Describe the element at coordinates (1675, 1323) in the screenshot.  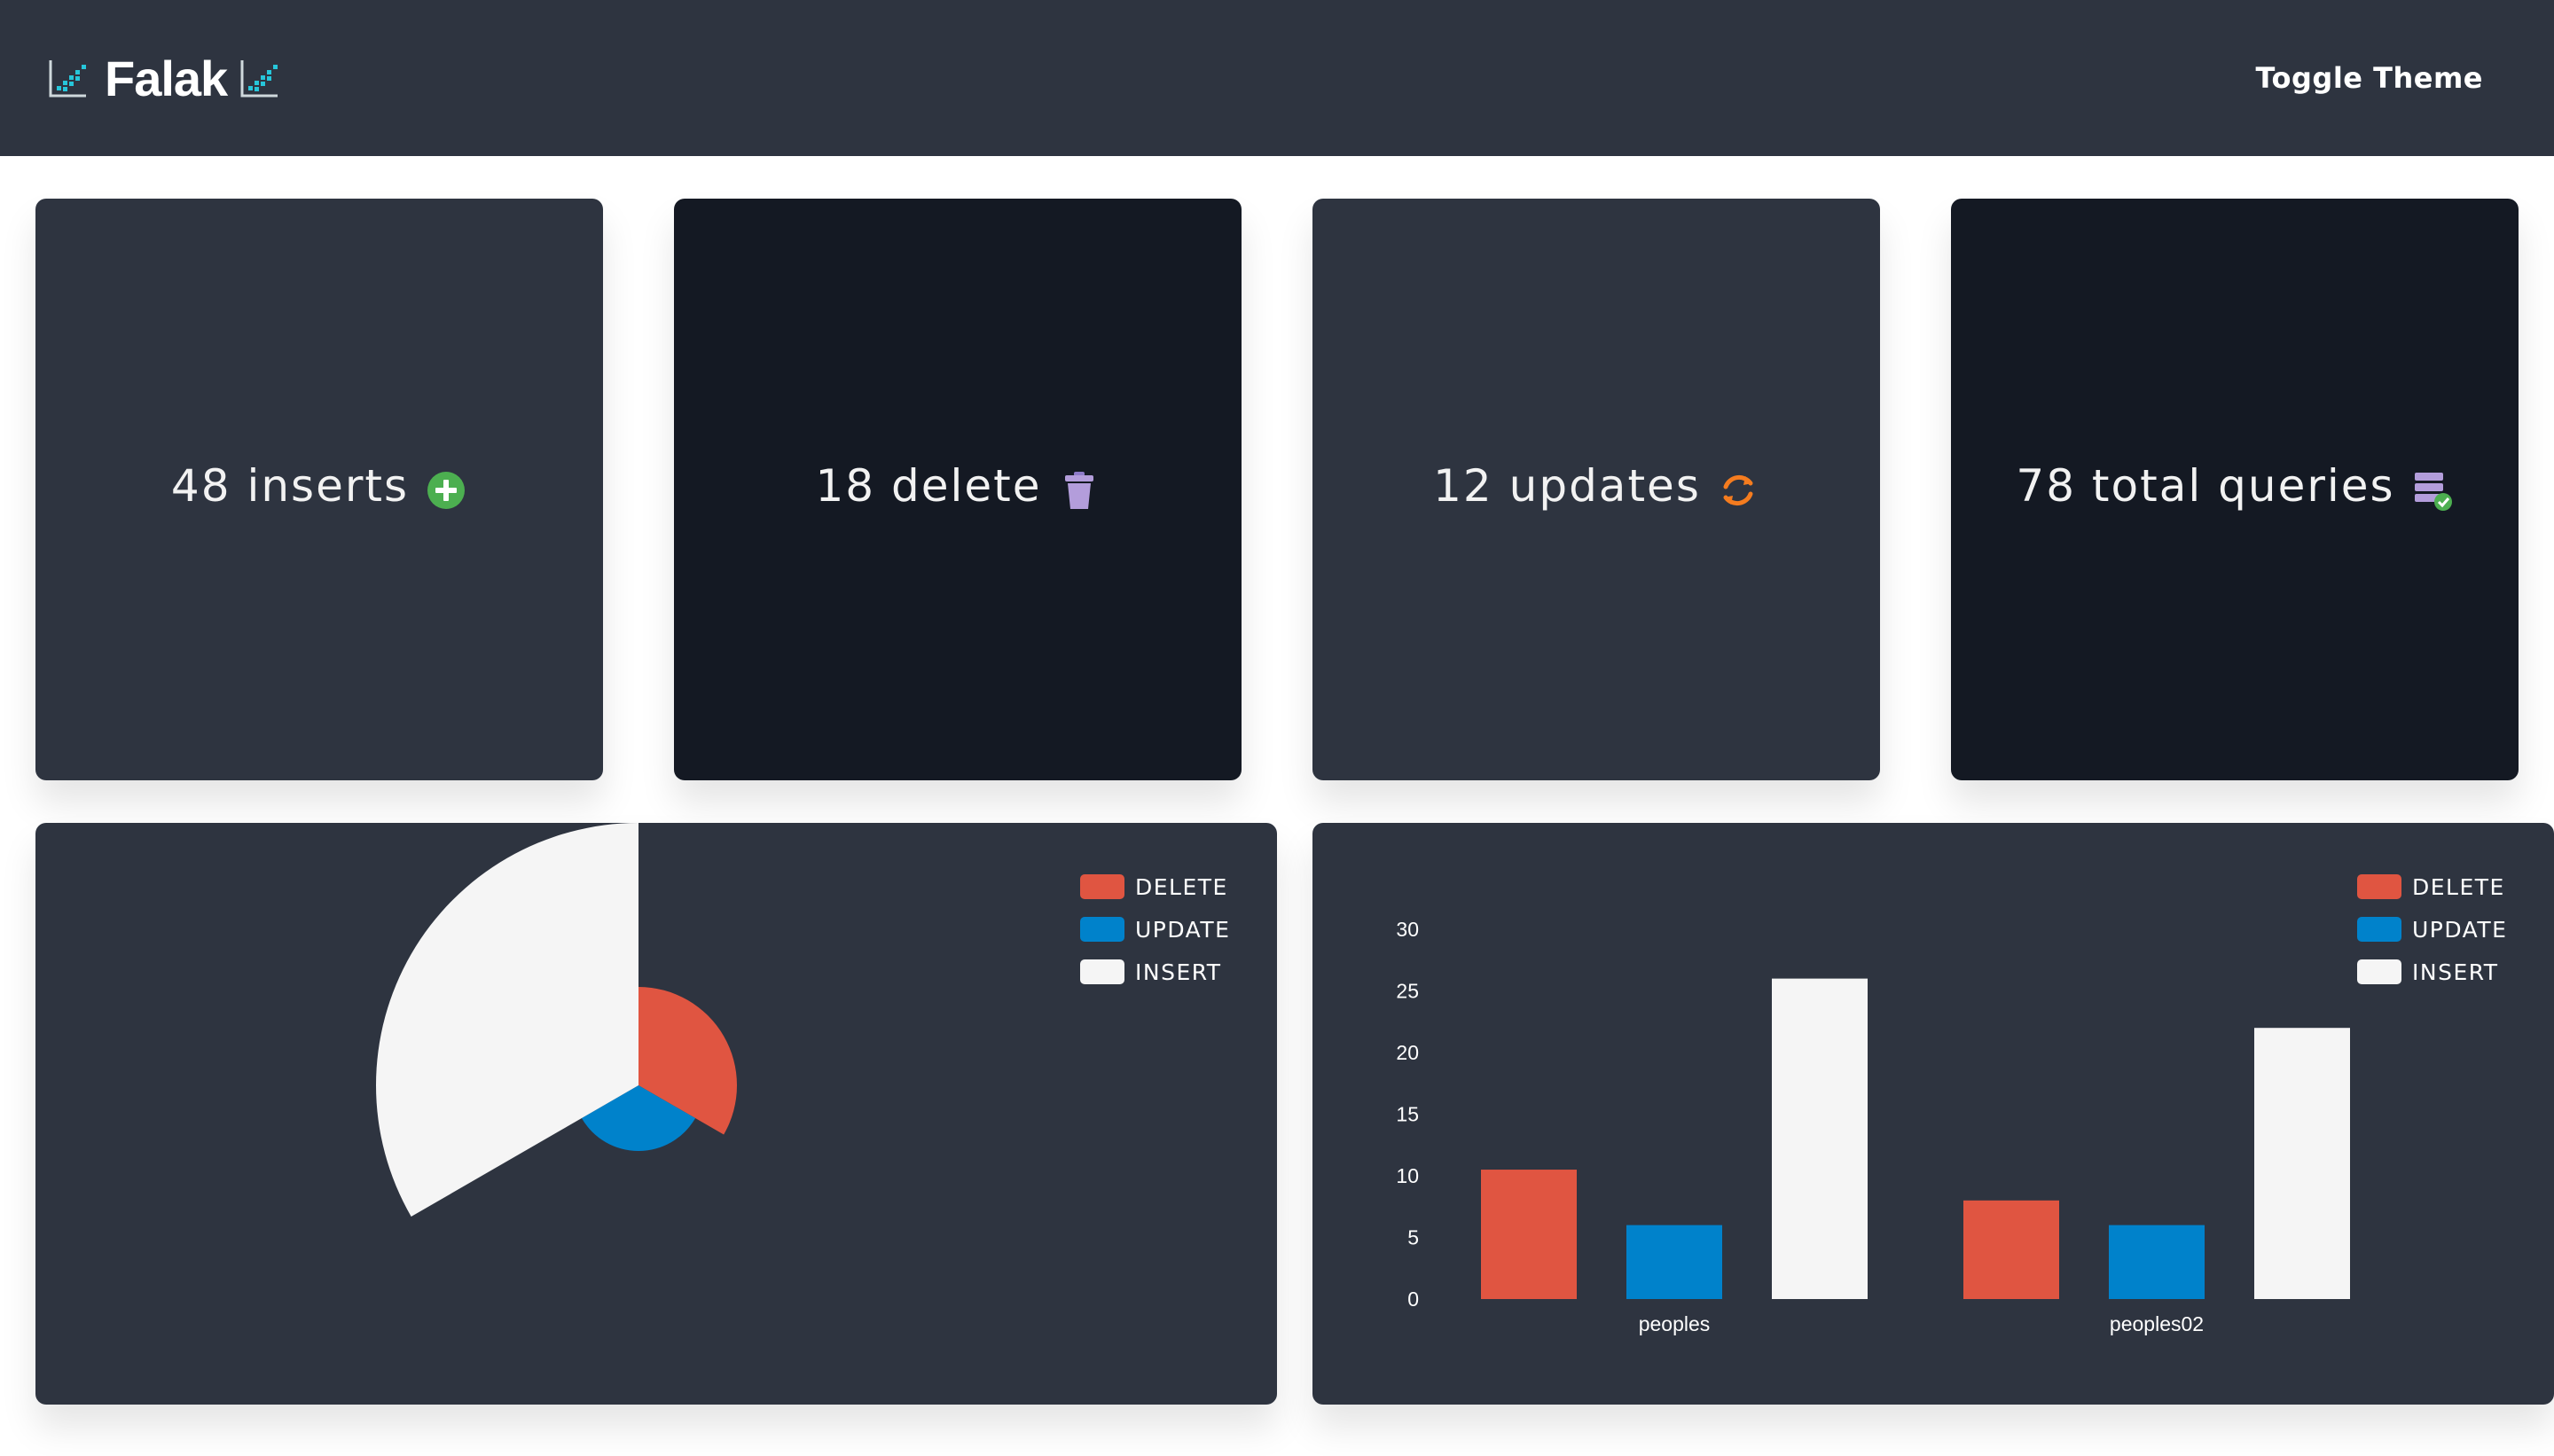
I see `x-tick-label: peoples` at that location.